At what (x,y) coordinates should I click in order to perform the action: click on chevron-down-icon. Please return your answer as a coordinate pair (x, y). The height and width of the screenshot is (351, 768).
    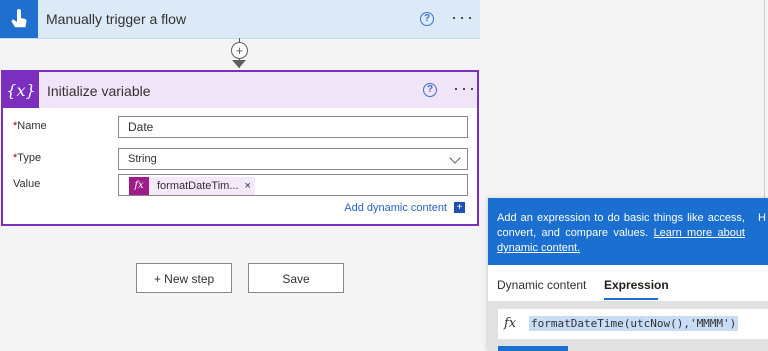
    Looking at the image, I should click on (455, 158).